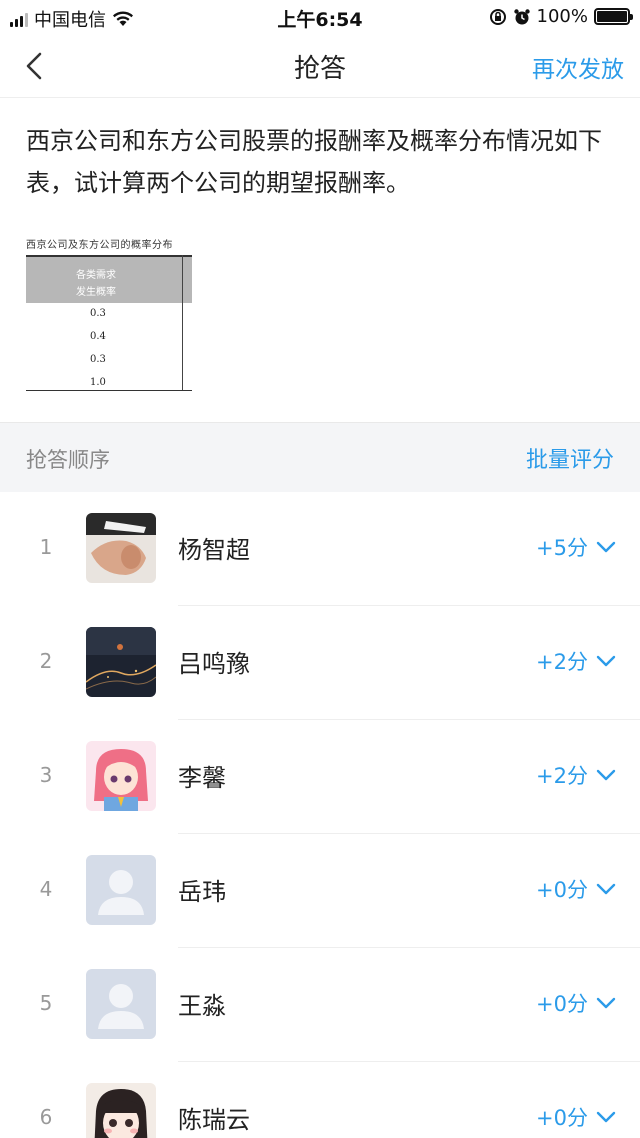 The image size is (640, 1138). Describe the element at coordinates (214, 1120) in the screenshot. I see `student-name: 陈瑞云` at that location.